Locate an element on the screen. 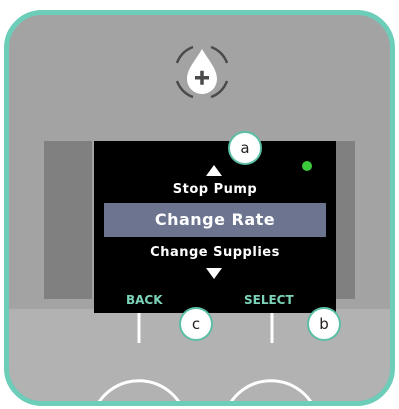 The image size is (399, 409). arrow-down-icon is located at coordinates (214, 273).